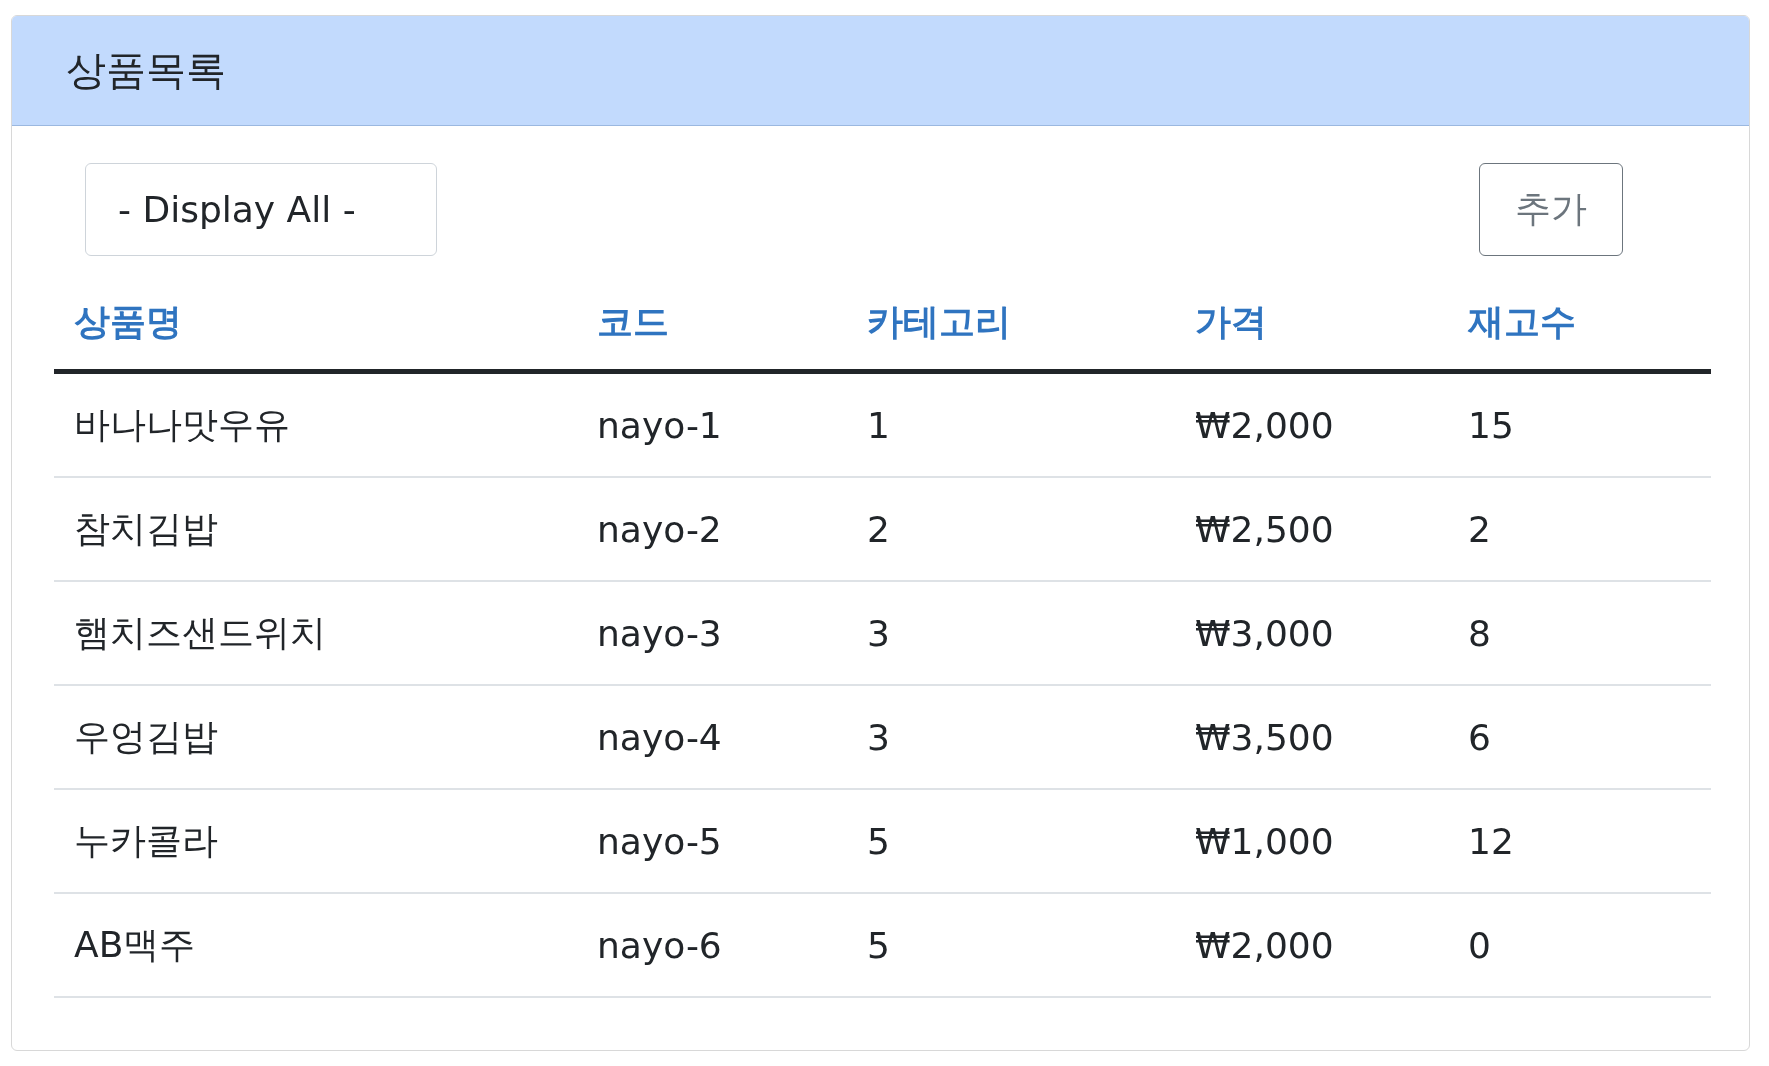 This screenshot has width=1769, height=1066. What do you see at coordinates (712, 324) in the screenshot?
I see `column-header: 코드` at bounding box center [712, 324].